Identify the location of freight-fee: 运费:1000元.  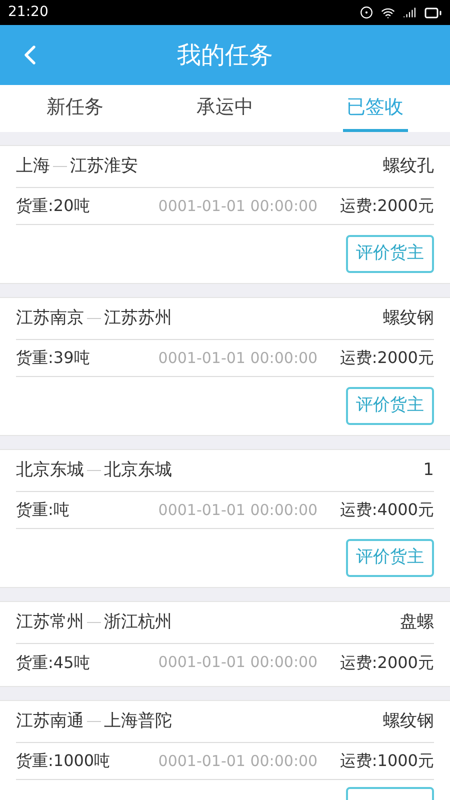
(387, 761).